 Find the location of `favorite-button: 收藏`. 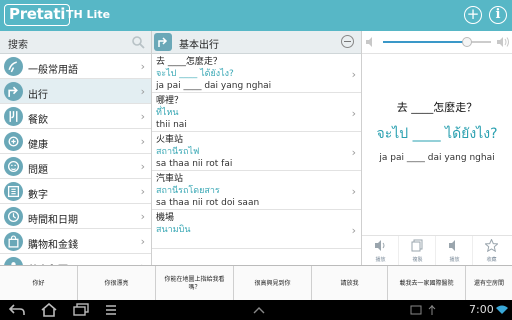

favorite-button: 收藏 is located at coordinates (492, 251).